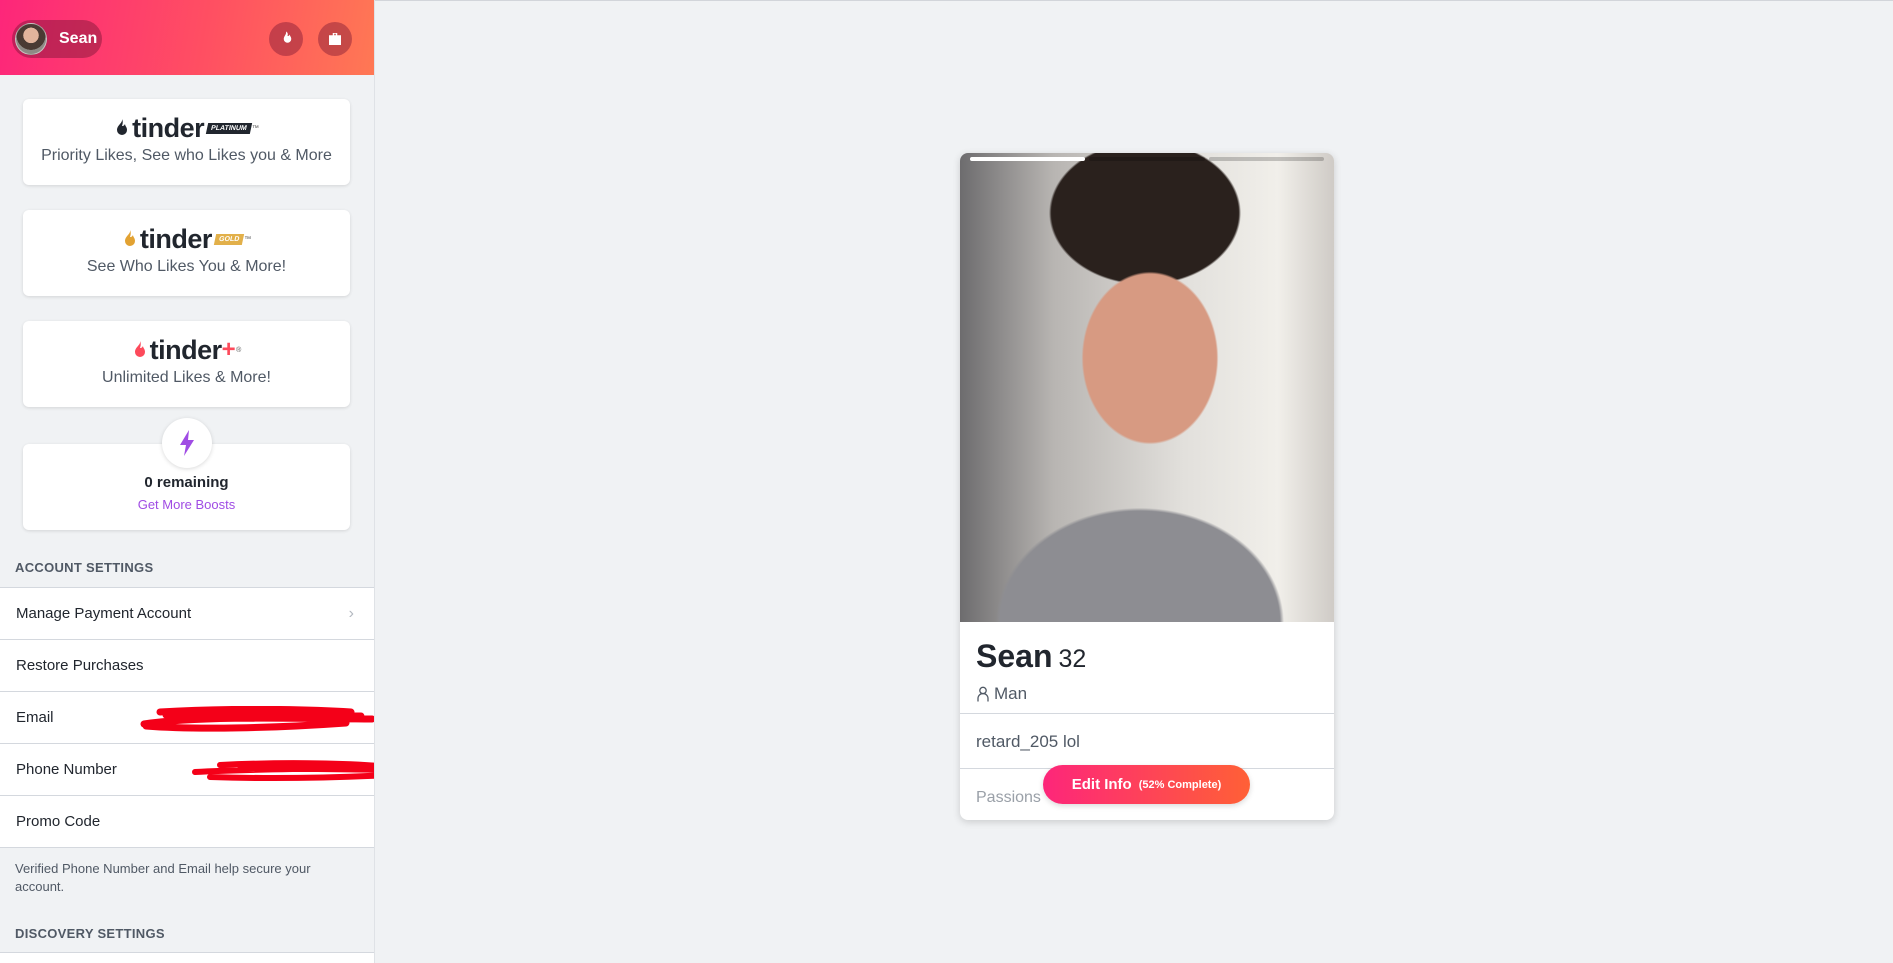 This screenshot has height=963, width=1893. What do you see at coordinates (1028, 741) in the screenshot?
I see `profile-bio: retard_205 lol` at bounding box center [1028, 741].